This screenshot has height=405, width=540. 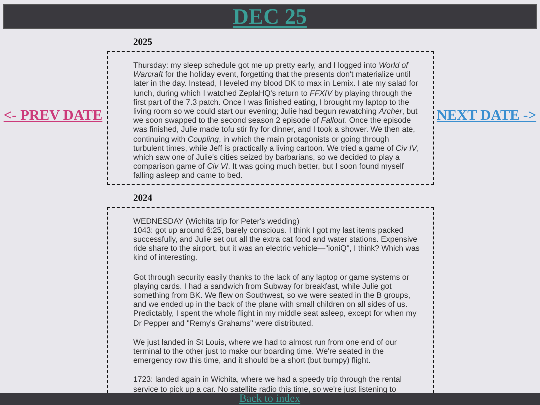 What do you see at coordinates (486, 117) in the screenshot?
I see `next-date-link: NEXT DATE ->` at bounding box center [486, 117].